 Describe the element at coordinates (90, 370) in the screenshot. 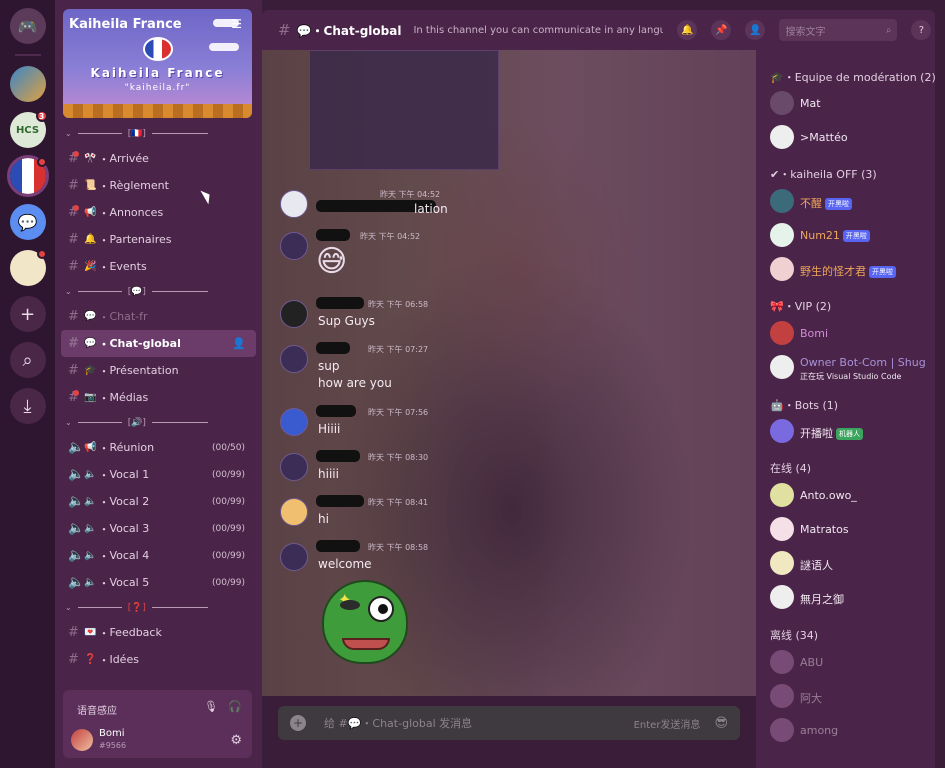

I see `graduation-cap-icon: 🎓` at that location.